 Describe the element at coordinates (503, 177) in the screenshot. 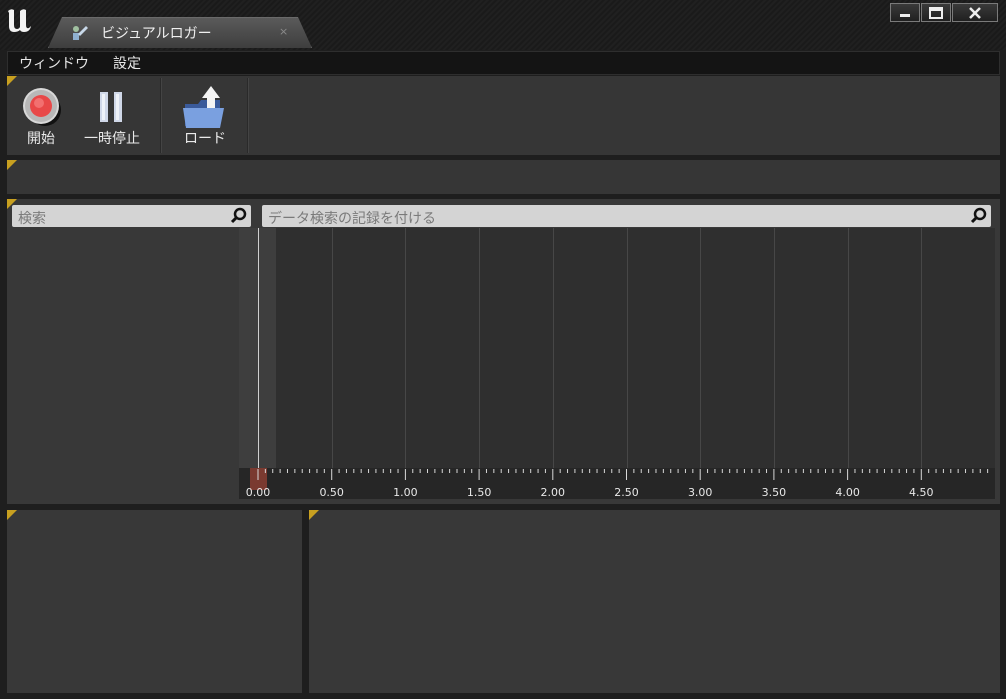

I see `timeline-filter-bar` at that location.